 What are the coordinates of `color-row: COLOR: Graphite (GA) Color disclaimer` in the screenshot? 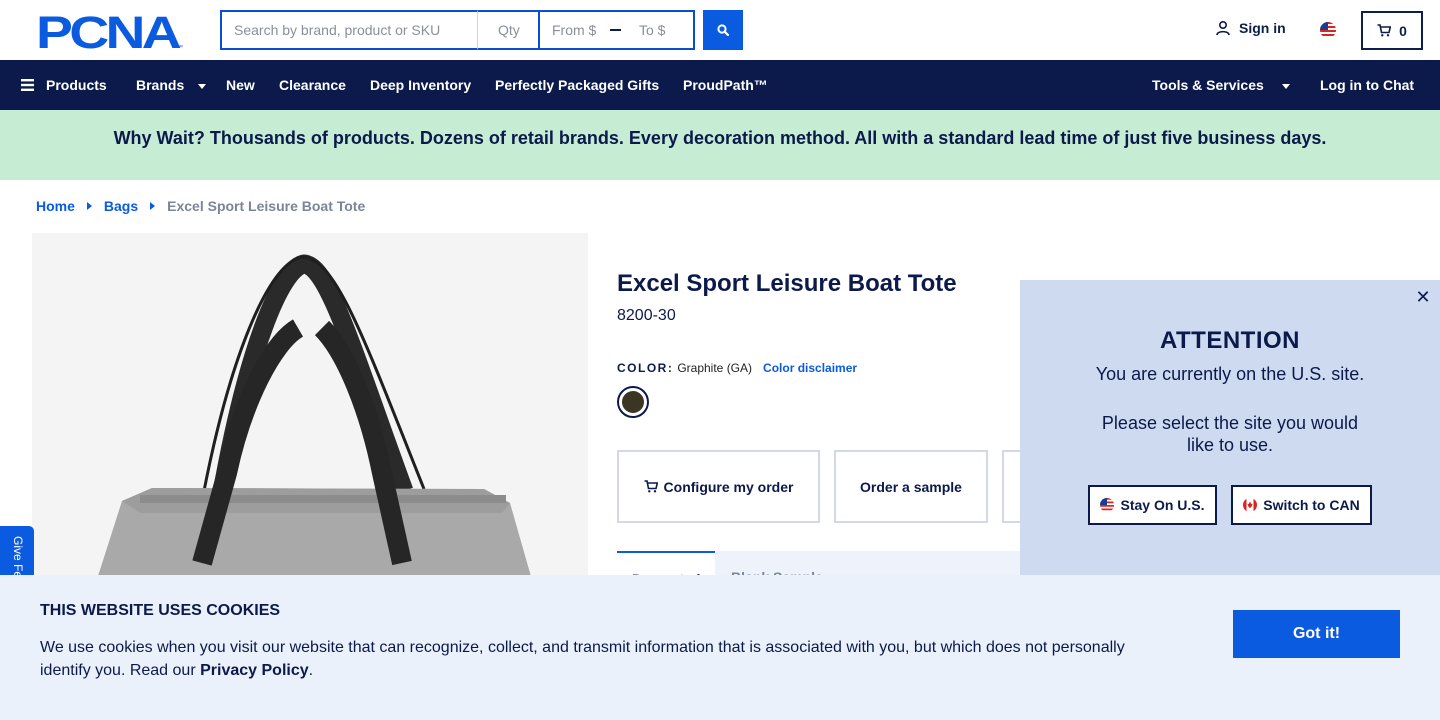 It's located at (737, 368).